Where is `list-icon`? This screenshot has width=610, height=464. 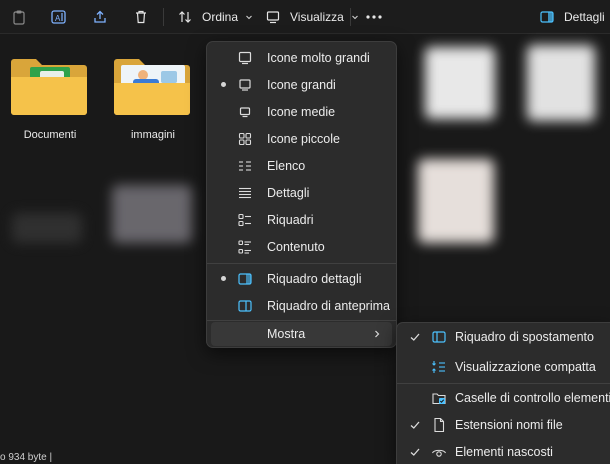
list-icon is located at coordinates (245, 166).